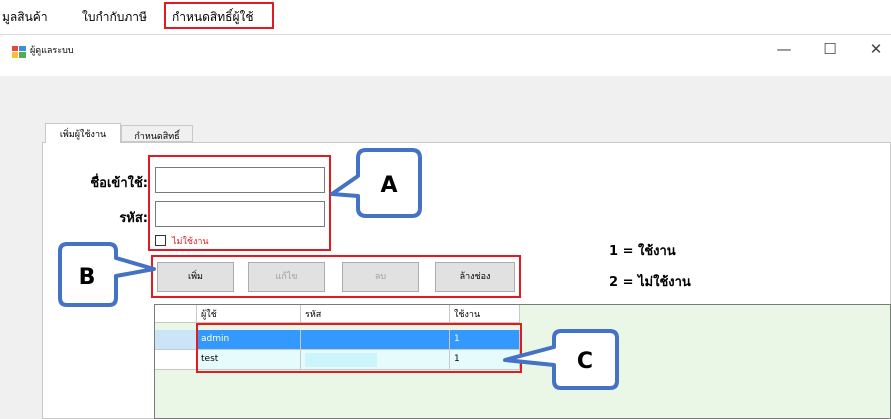  What do you see at coordinates (561, 359) in the screenshot?
I see `callout-c: C` at bounding box center [561, 359].